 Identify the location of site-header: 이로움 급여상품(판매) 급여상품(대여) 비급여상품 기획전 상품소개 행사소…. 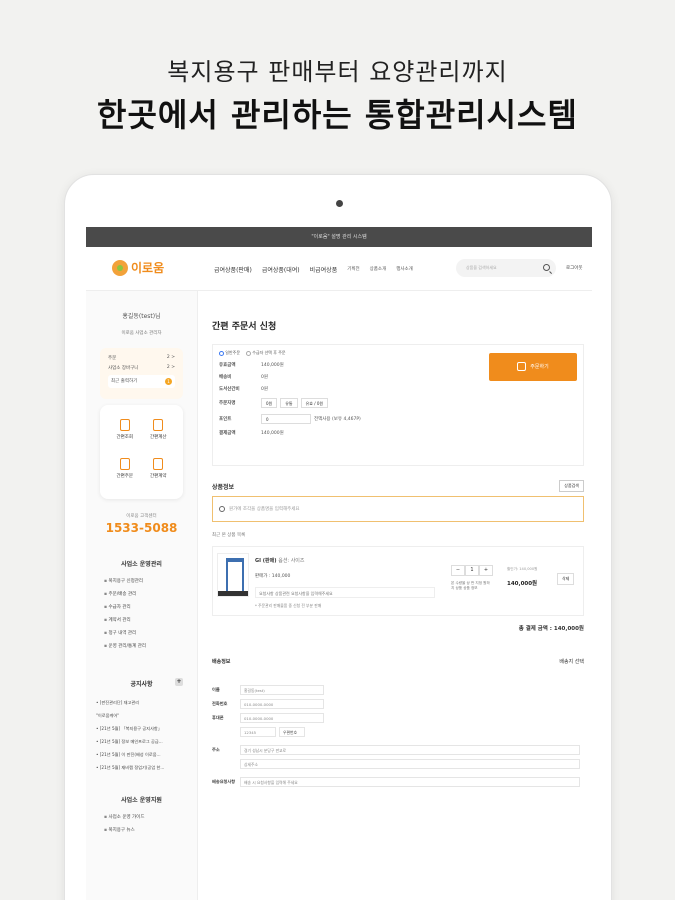
(339, 269).